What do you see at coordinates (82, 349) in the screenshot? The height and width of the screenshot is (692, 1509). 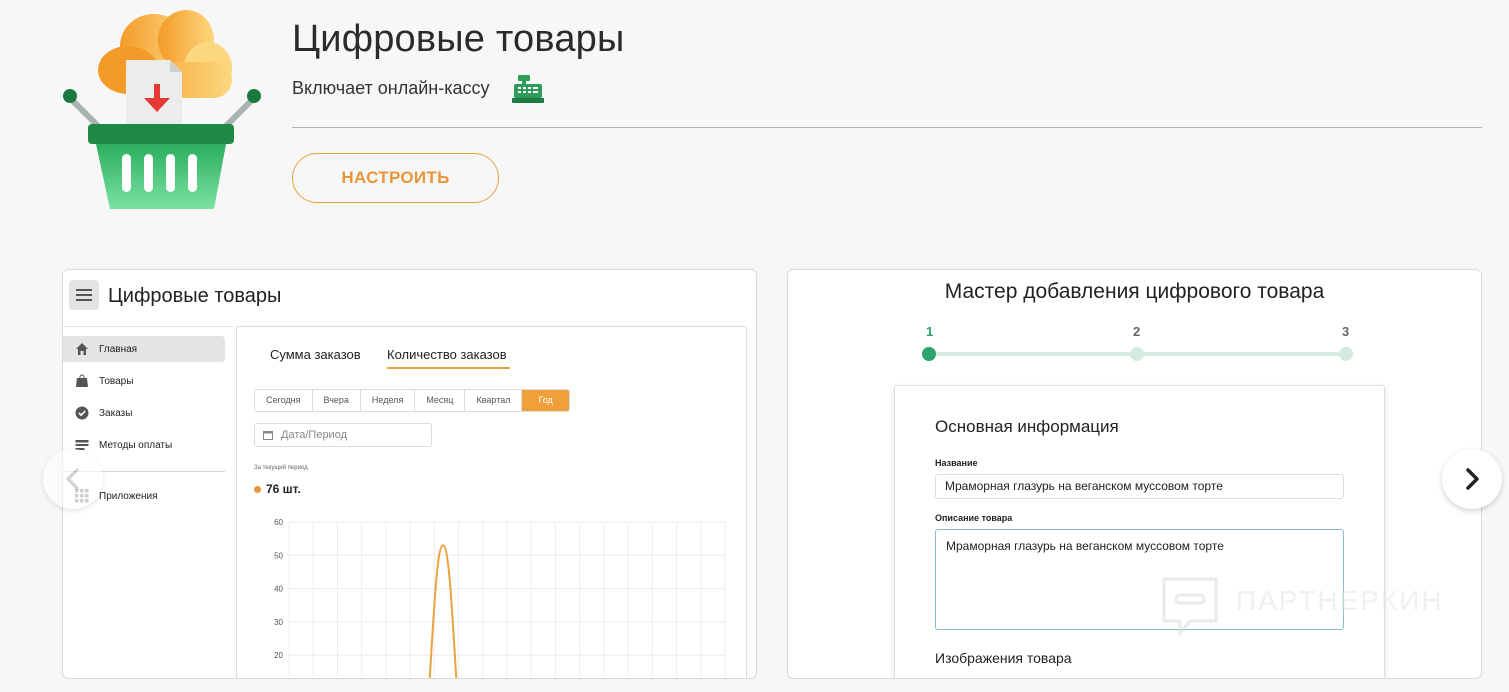 I see `home-icon` at bounding box center [82, 349].